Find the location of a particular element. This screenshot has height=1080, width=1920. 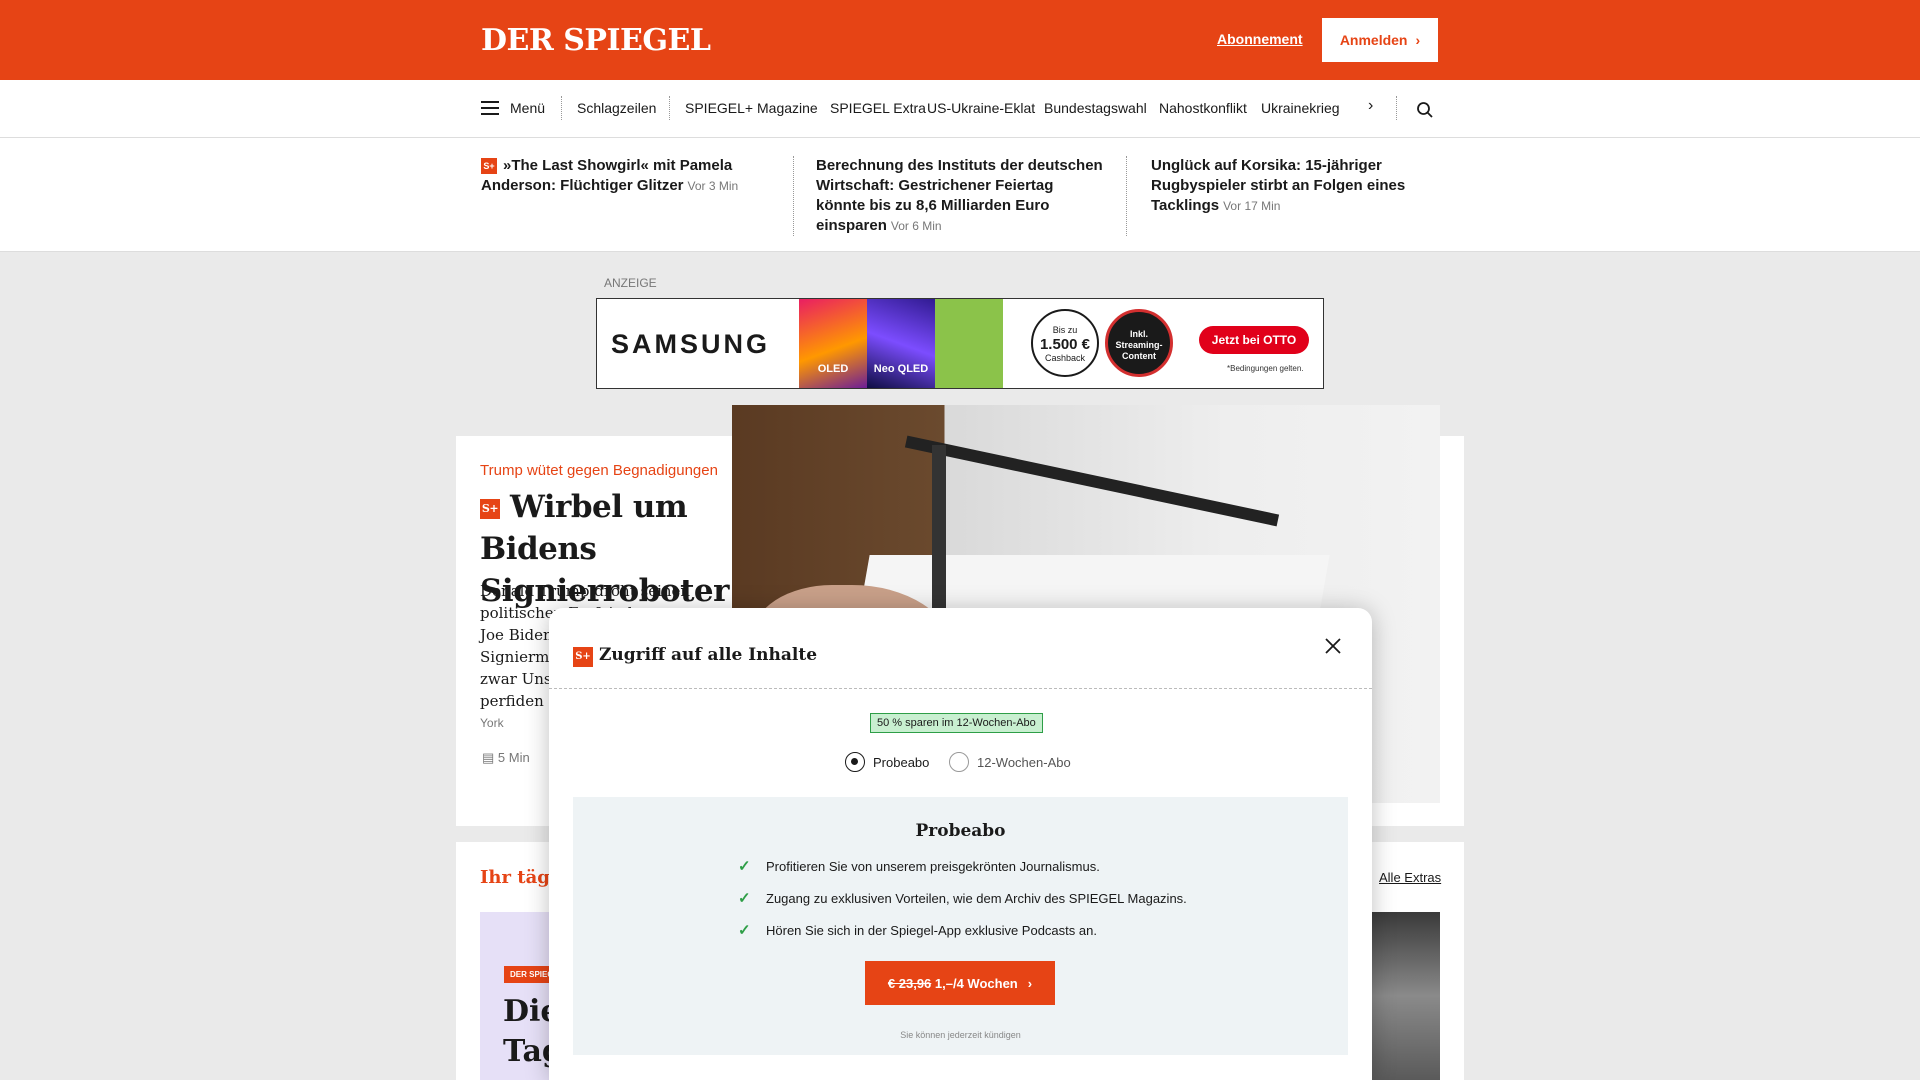

read-time-value: 5 Min is located at coordinates (513, 757).